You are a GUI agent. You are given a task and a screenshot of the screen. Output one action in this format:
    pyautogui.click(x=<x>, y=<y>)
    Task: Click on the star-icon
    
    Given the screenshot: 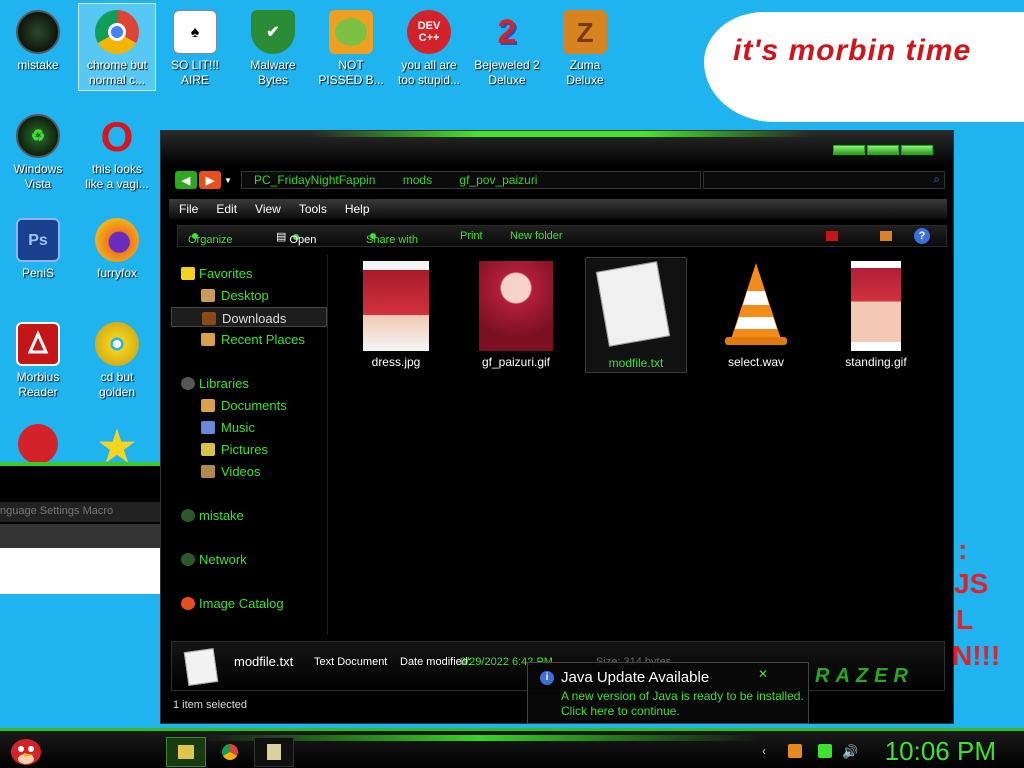 What is the action you would take?
    pyautogui.click(x=188, y=273)
    